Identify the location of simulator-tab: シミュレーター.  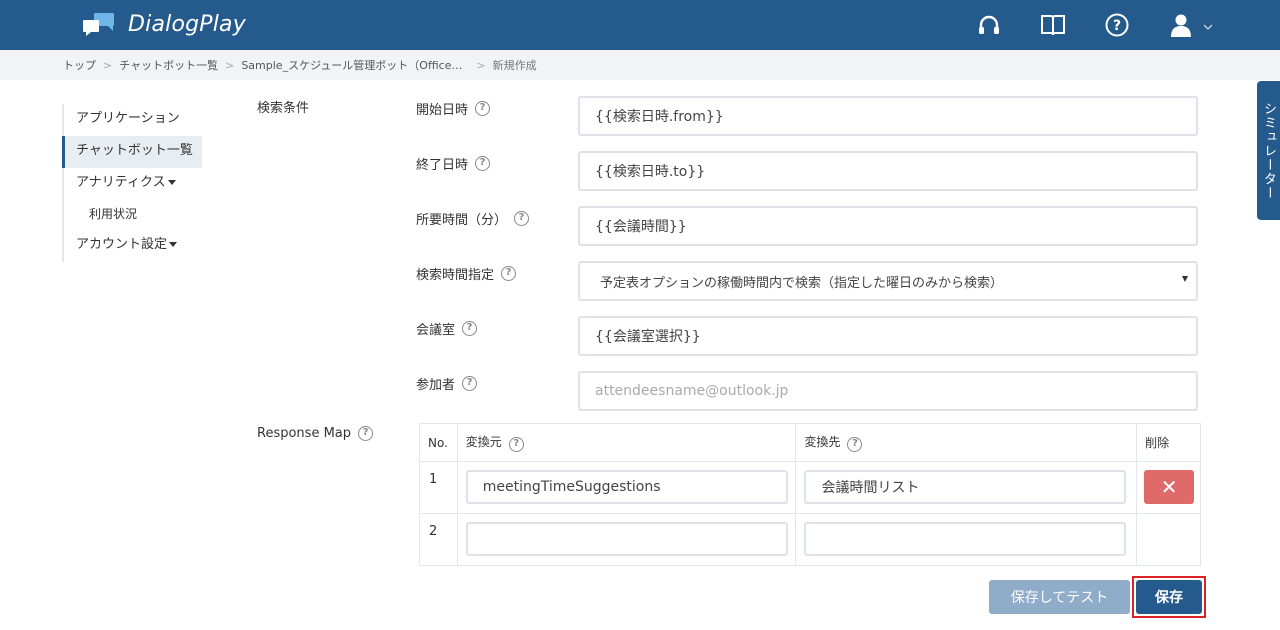
(1268, 150).